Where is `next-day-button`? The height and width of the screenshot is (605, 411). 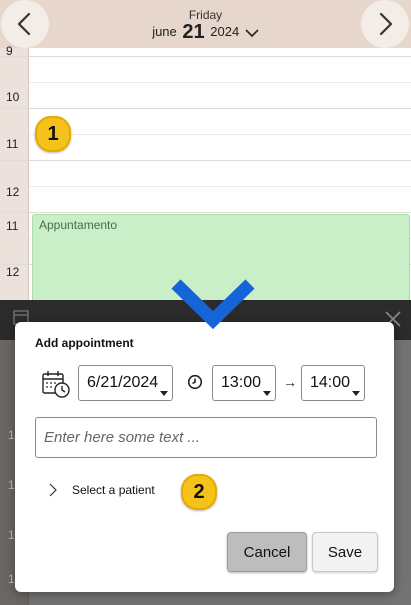
next-day-button is located at coordinates (385, 24).